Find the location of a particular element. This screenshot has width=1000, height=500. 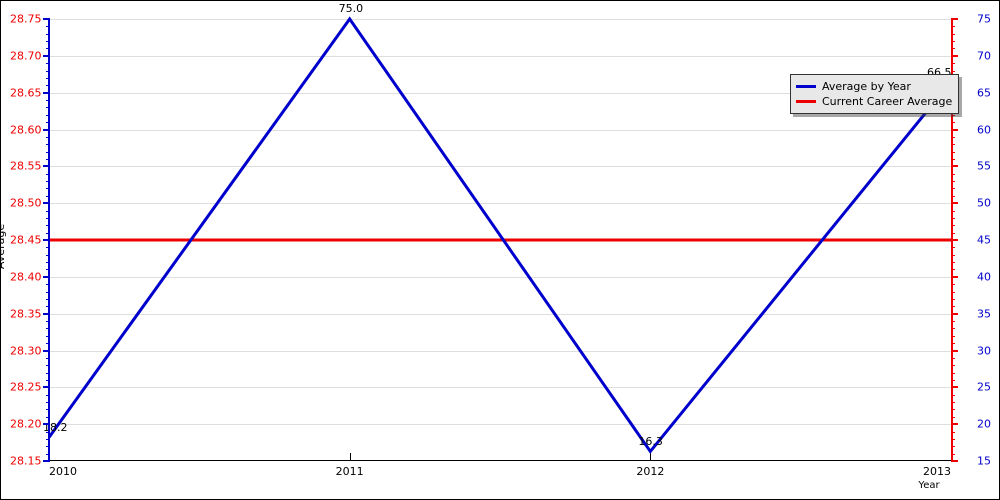

x-axis-tick-label: 2010 is located at coordinates (63, 471).